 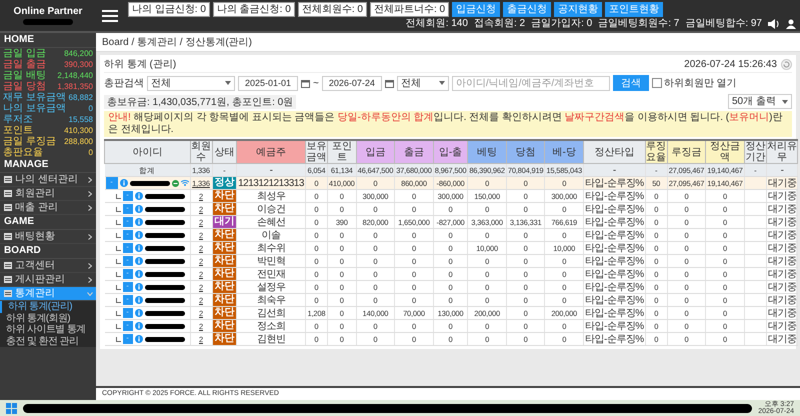 What do you see at coordinates (352, 83) in the screenshot?
I see `date-field: 2026-07-24` at bounding box center [352, 83].